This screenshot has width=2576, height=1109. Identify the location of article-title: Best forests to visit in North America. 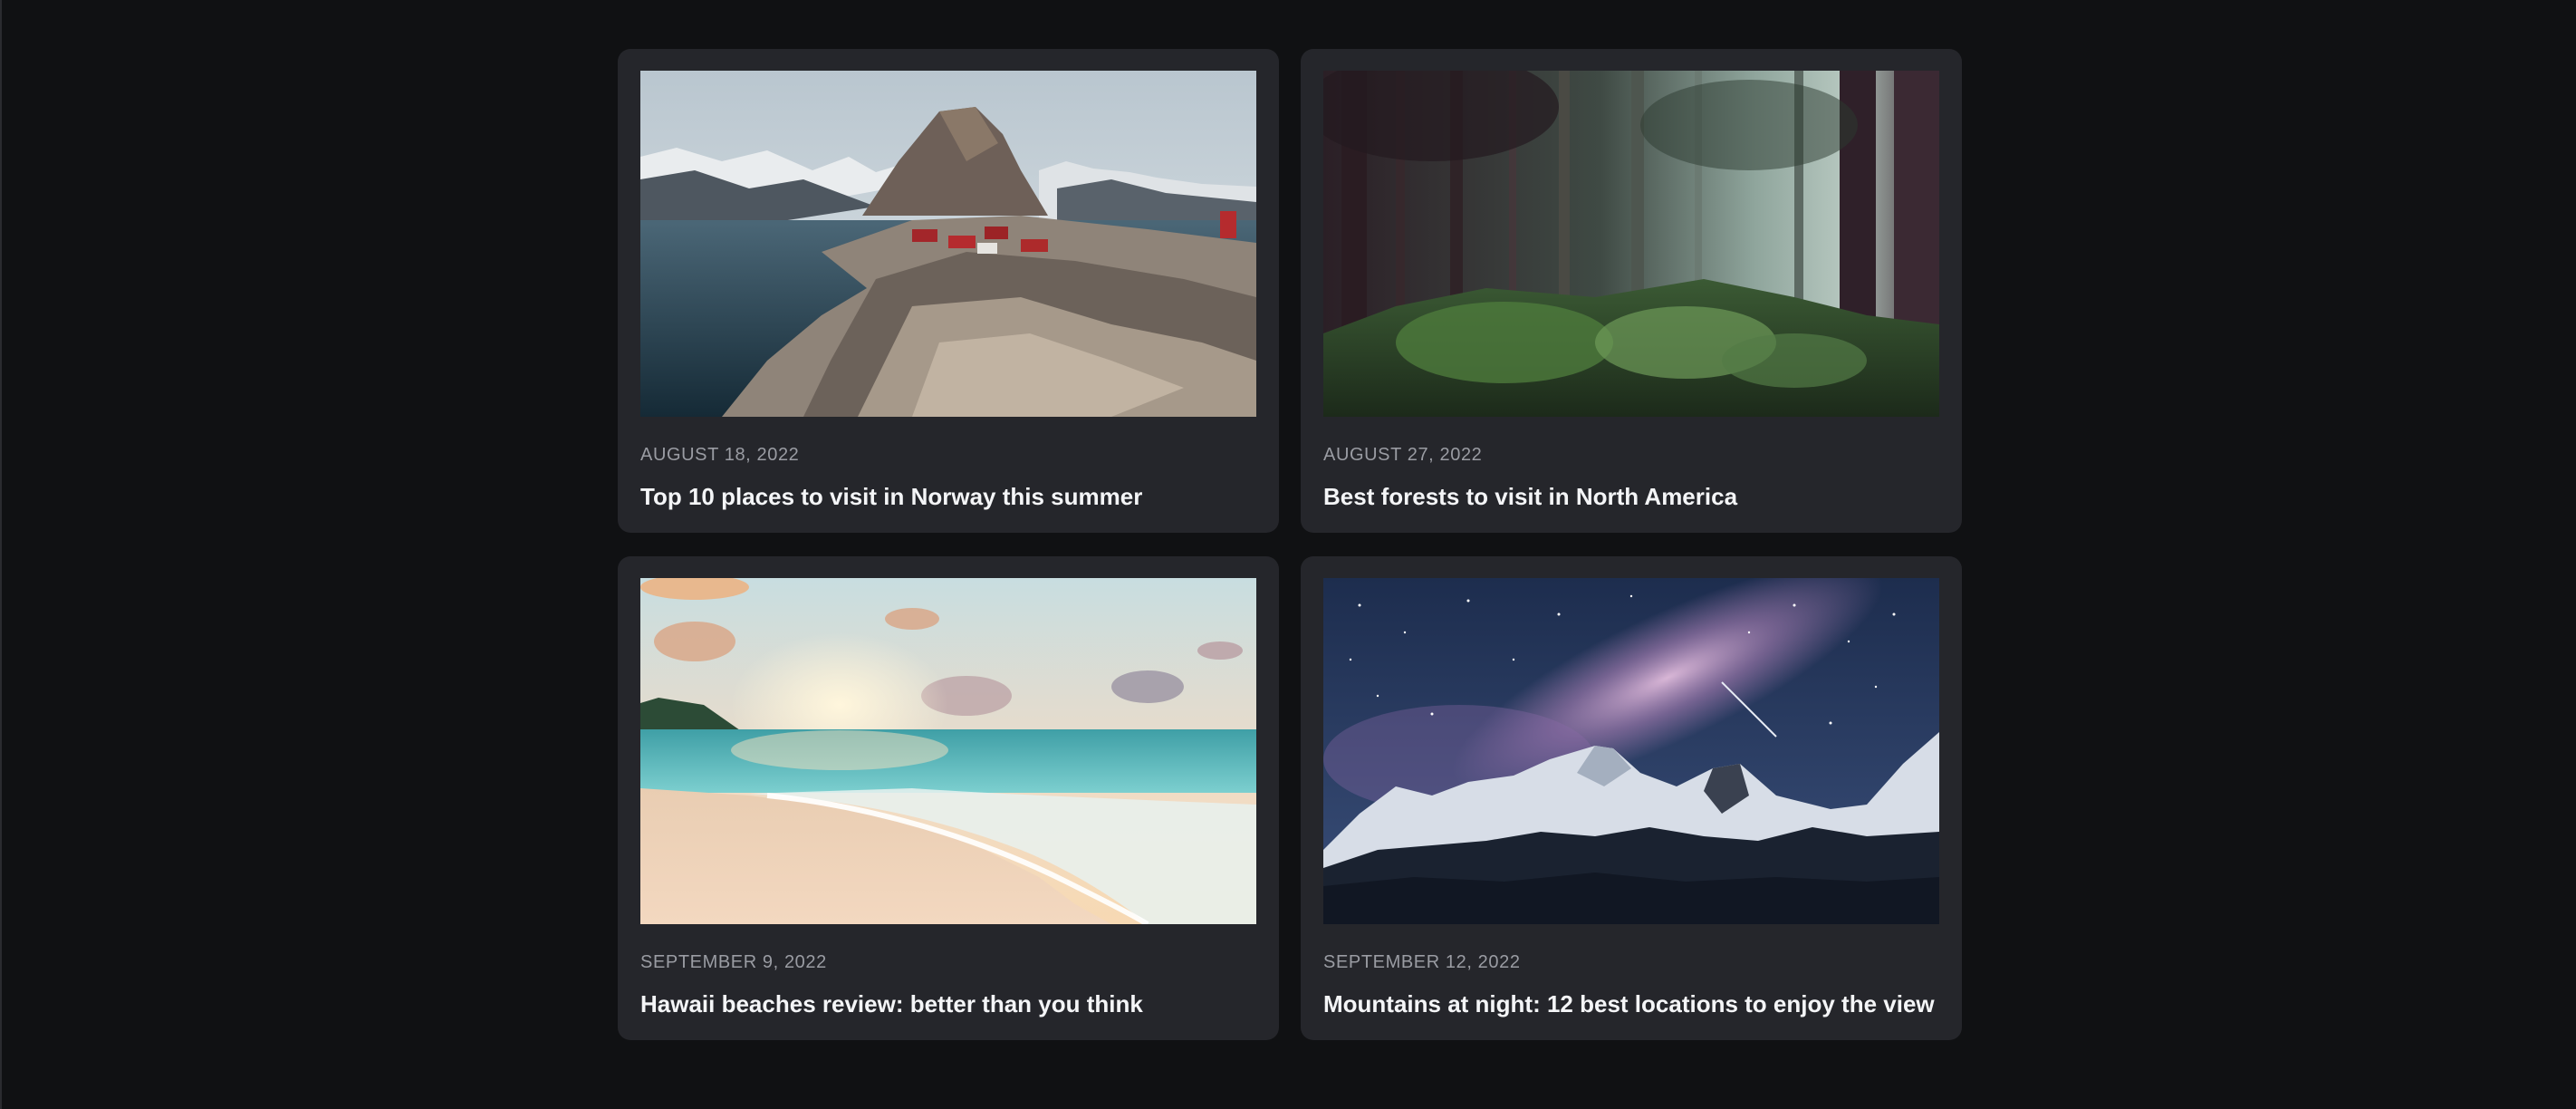
(1631, 496).